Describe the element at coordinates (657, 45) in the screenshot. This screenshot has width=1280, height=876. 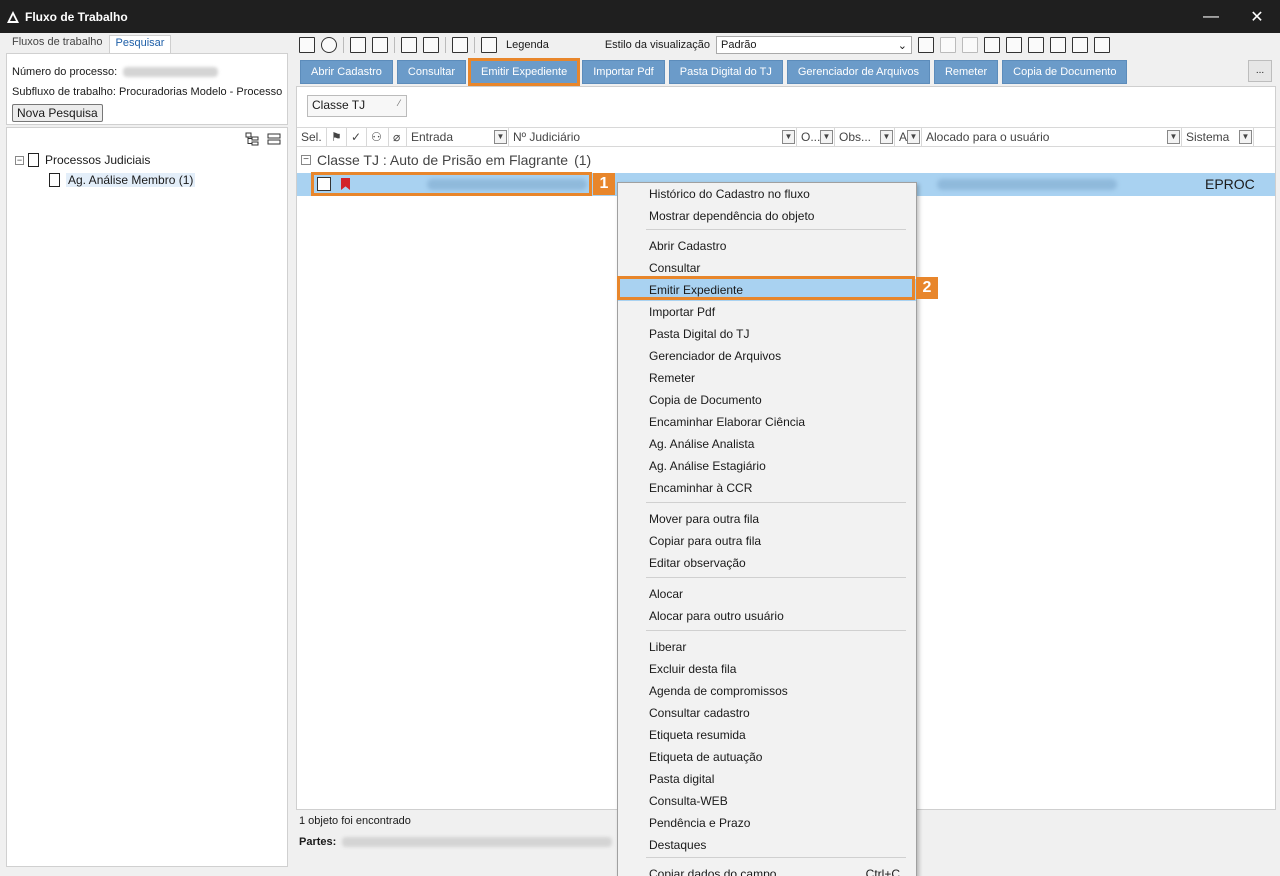
I see `estilo-label: Estilo da visualização` at that location.